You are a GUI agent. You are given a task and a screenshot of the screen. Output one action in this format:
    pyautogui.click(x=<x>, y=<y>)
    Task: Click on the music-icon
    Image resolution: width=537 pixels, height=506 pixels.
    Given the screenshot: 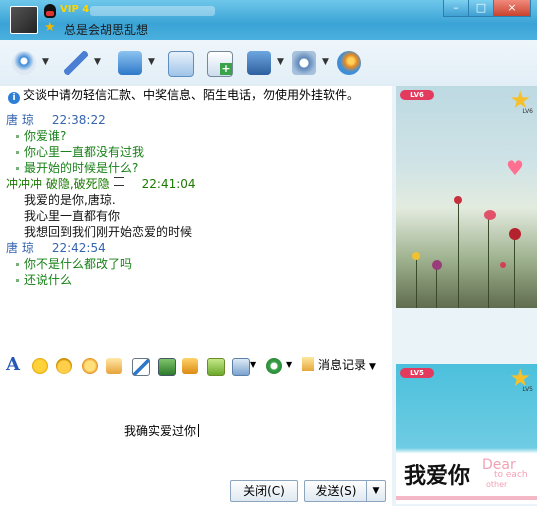 What is the action you would take?
    pyautogui.click(x=190, y=366)
    